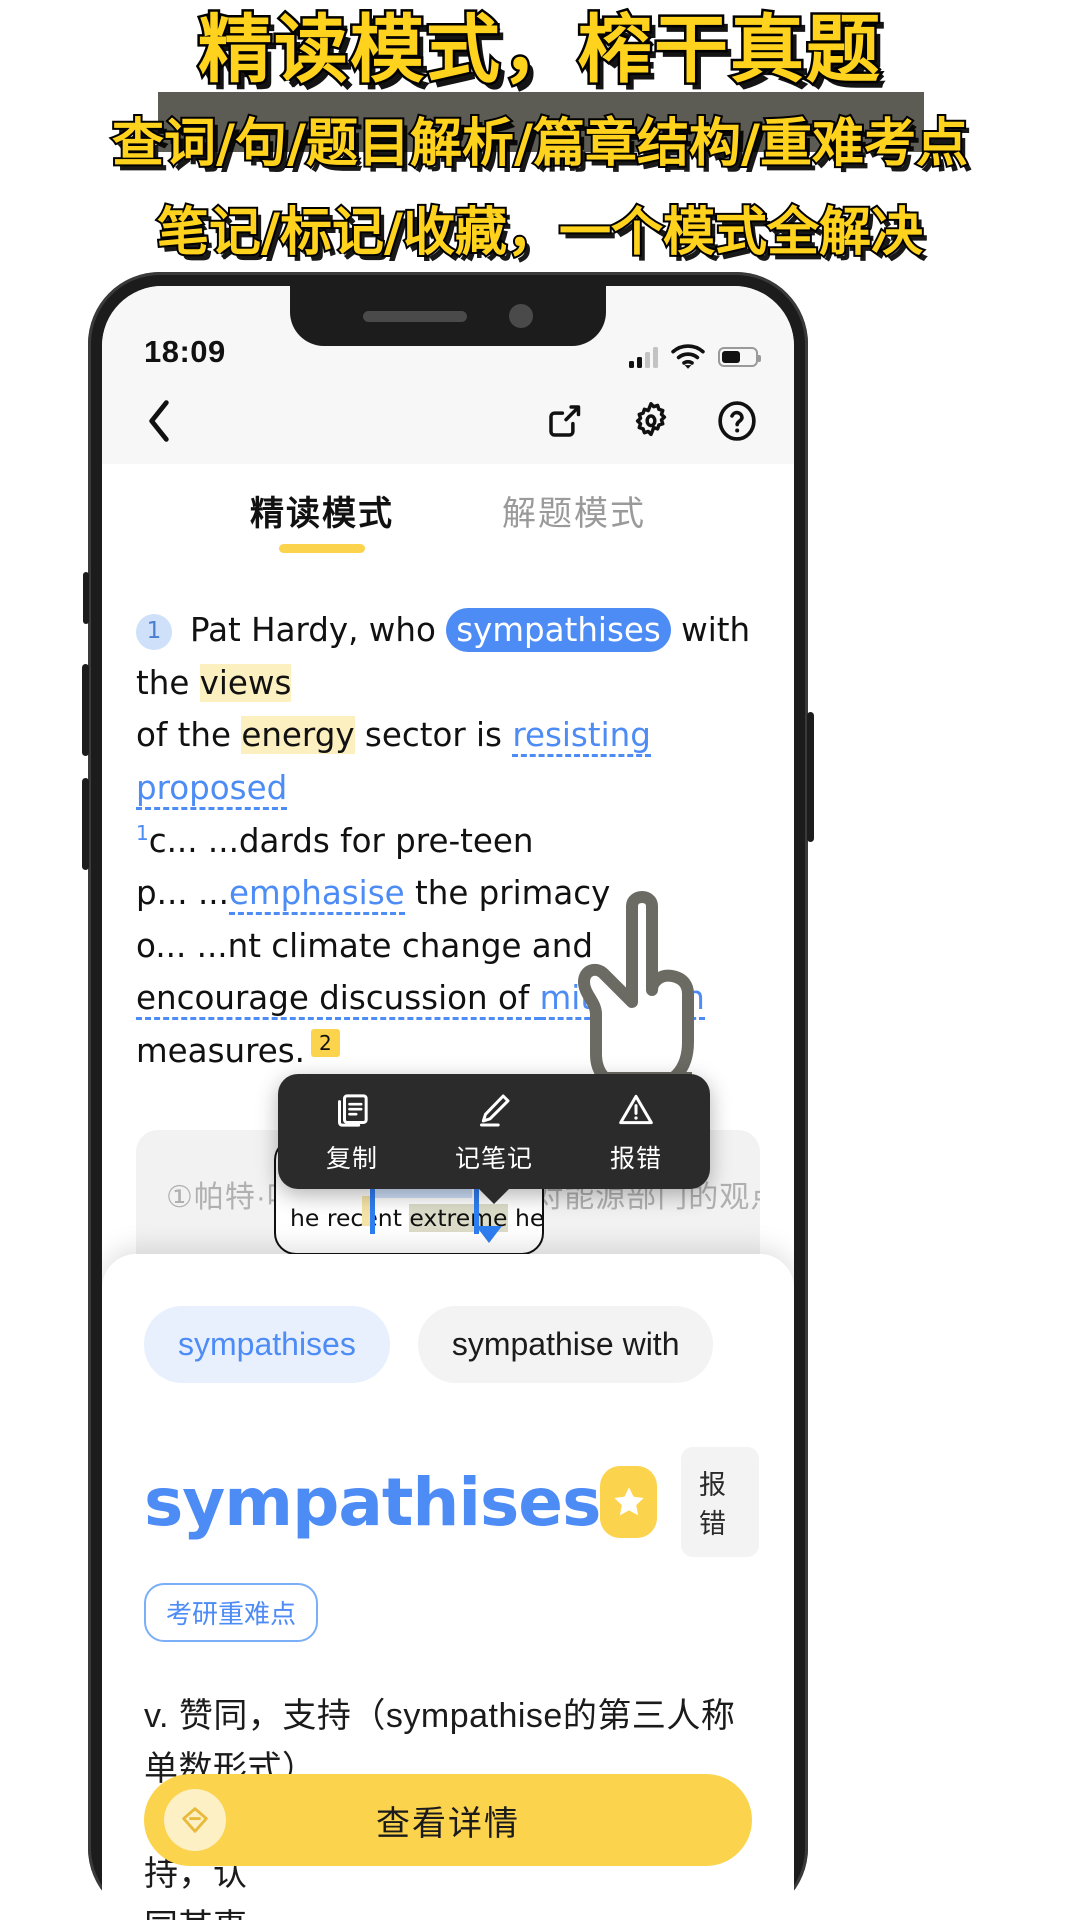 Image resolution: width=1080 pixels, height=1920 pixels. Describe the element at coordinates (316, 895) in the screenshot. I see `link-emphasise: emphasise` at that location.